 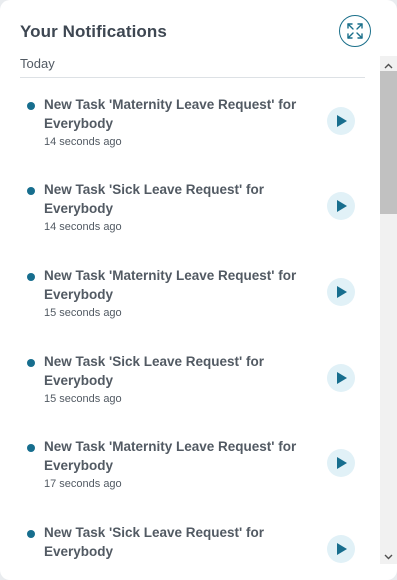 I want to click on chevron-down-icon, so click(x=388, y=556).